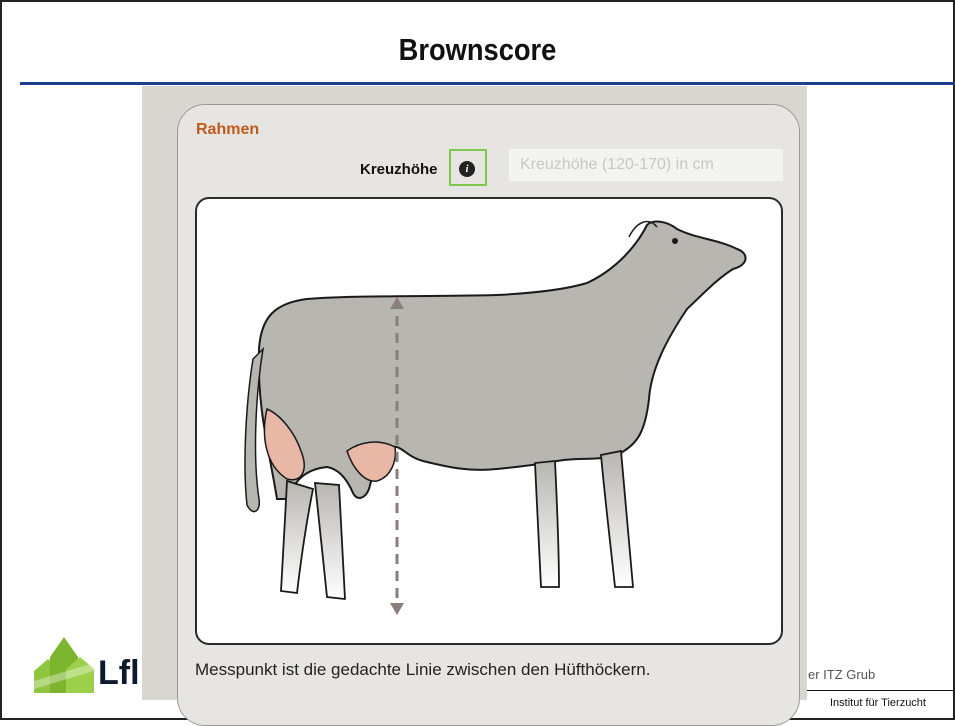 The width and height of the screenshot is (955, 726). I want to click on cow-tail, so click(254, 429).